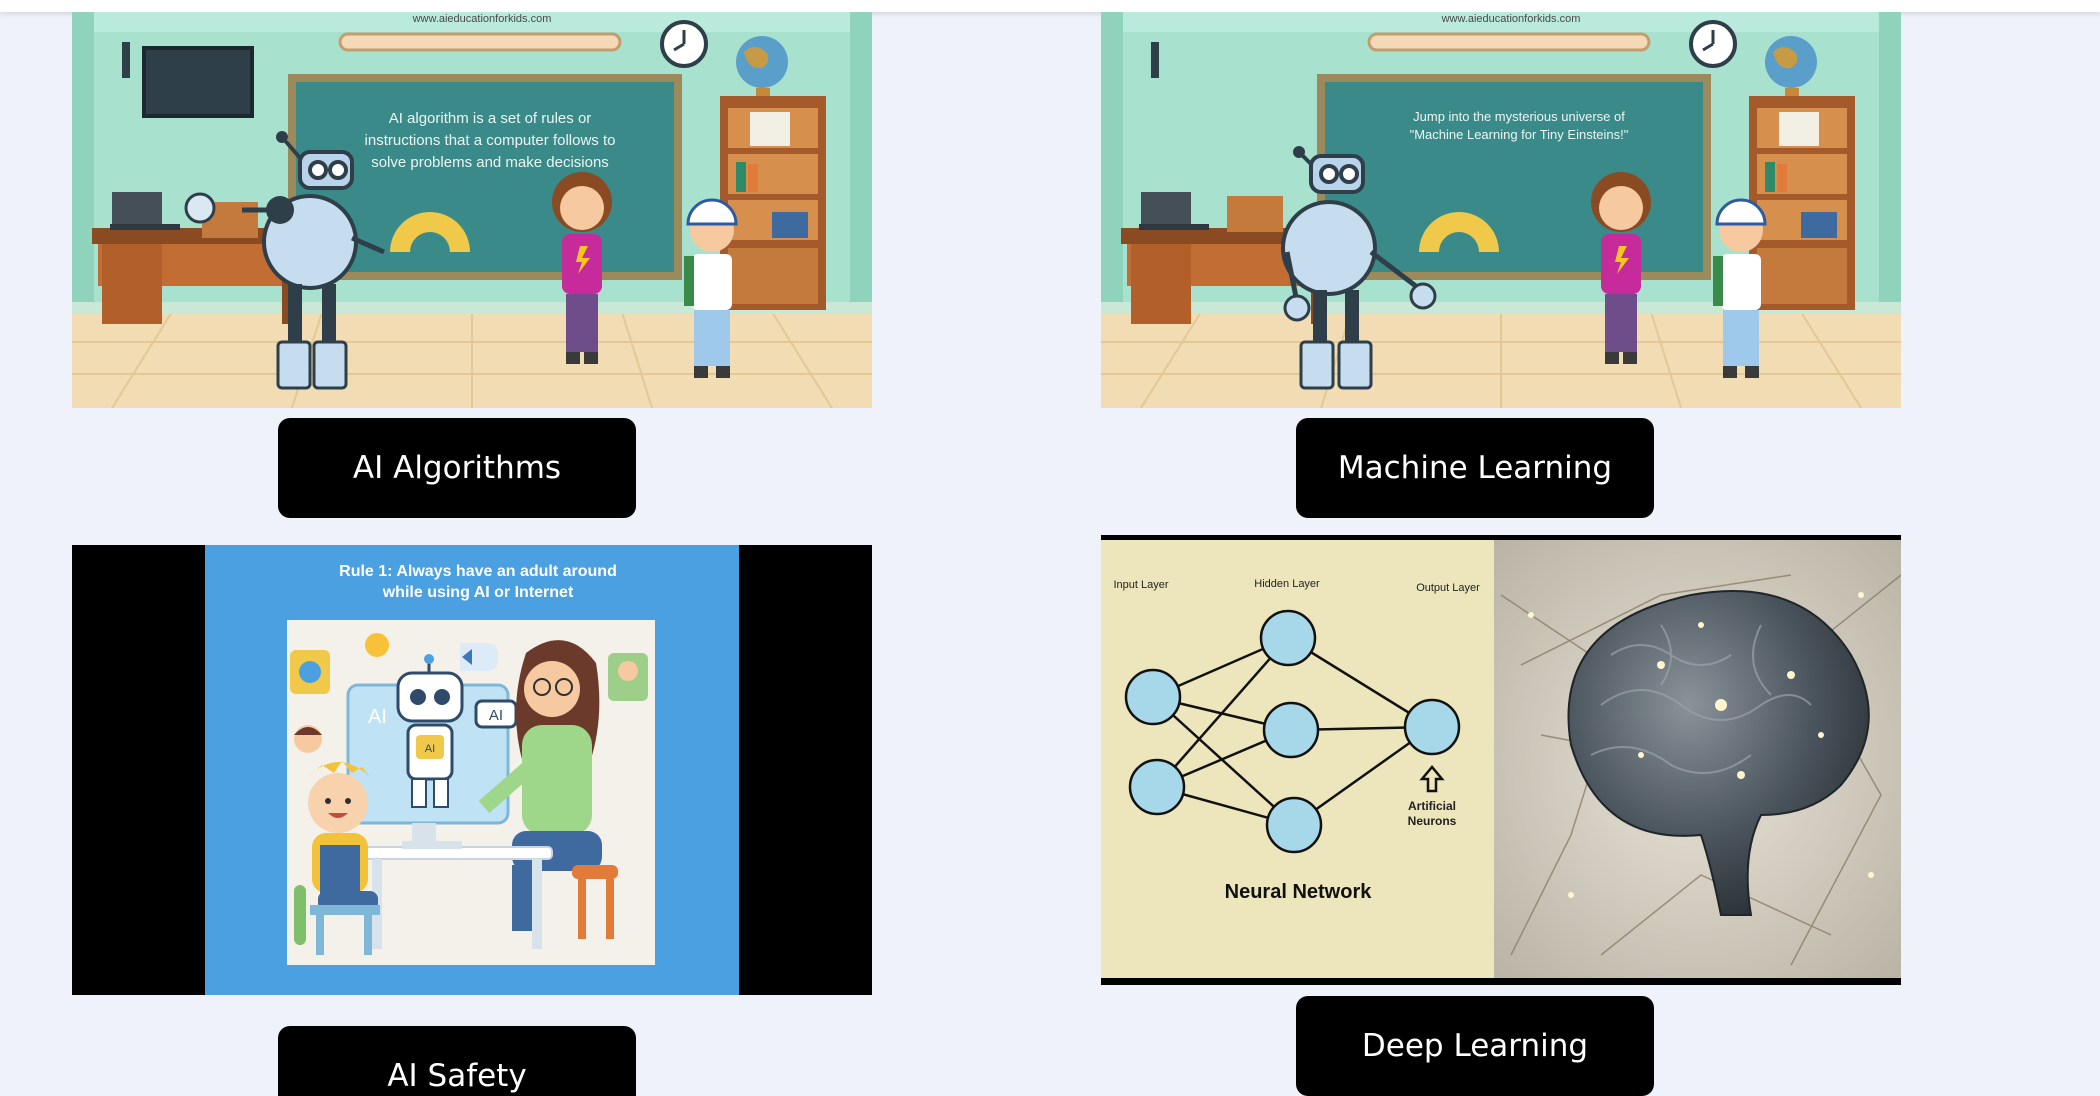  What do you see at coordinates (490, 118) in the screenshot?
I see `board-text-line-1: AI algorithm is a set of rules or` at bounding box center [490, 118].